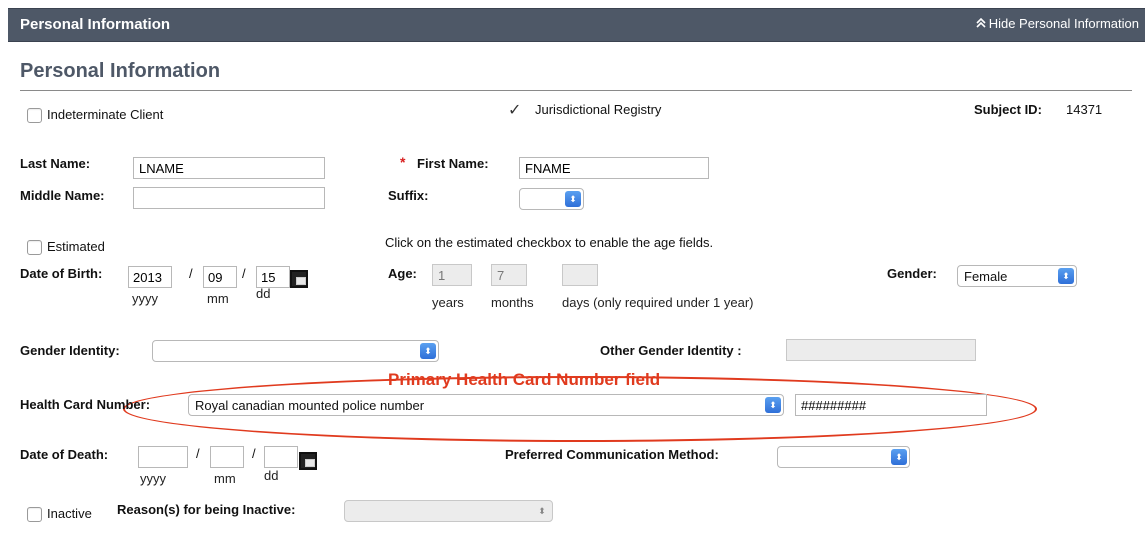  I want to click on required-marker: *, so click(403, 162).